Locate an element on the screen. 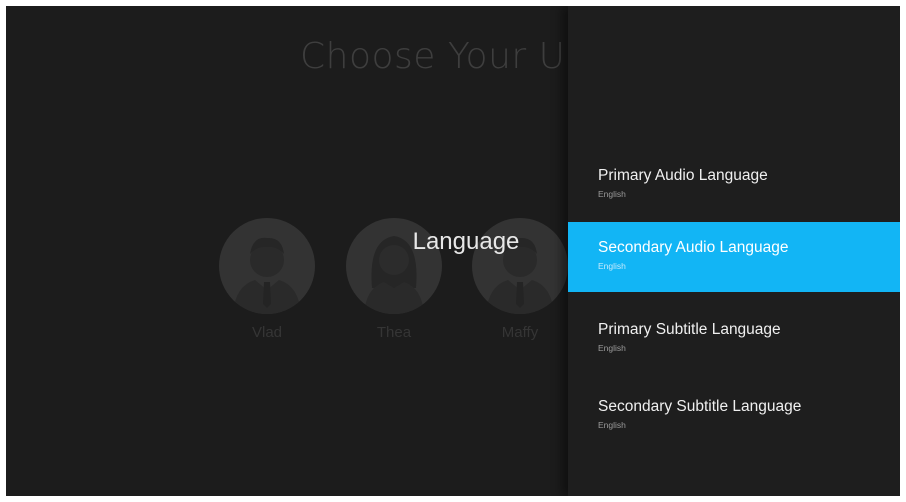 The width and height of the screenshot is (906, 502). male-avatar-icon is located at coordinates (267, 275).